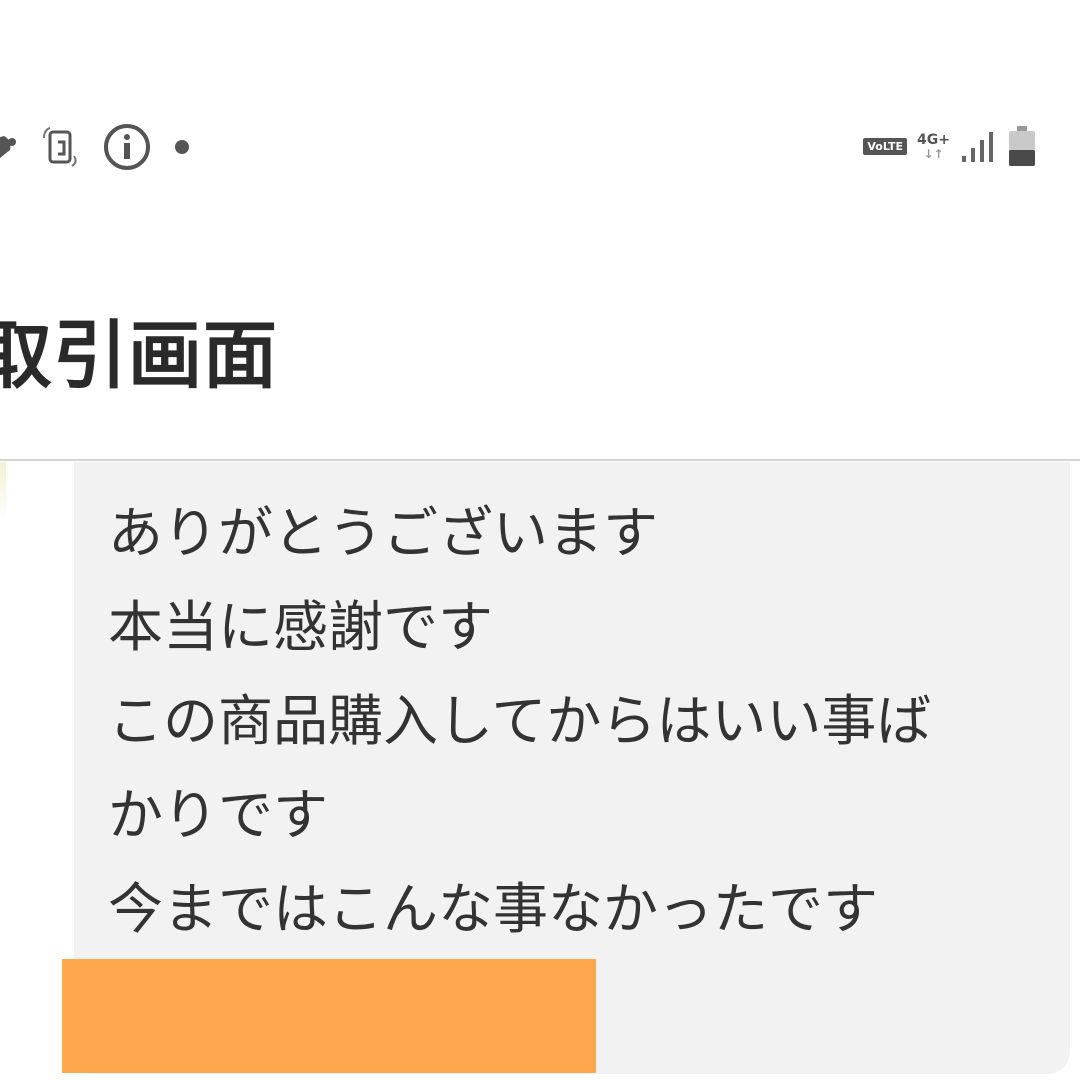 The width and height of the screenshot is (1080, 1080). Describe the element at coordinates (383, 533) in the screenshot. I see `message-line: ありがとうございます` at that location.